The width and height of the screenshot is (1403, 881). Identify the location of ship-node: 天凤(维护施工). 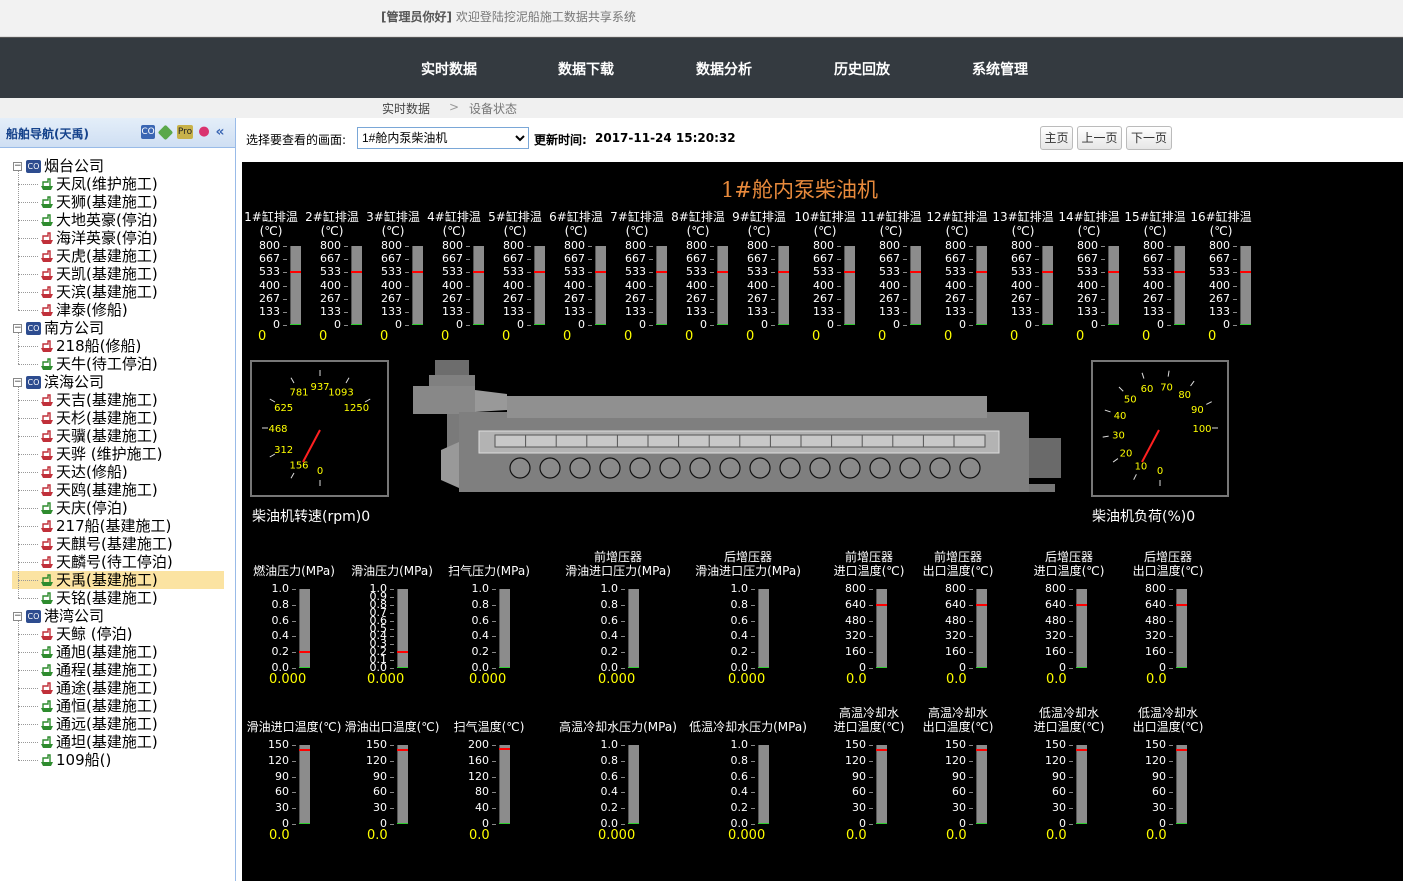
(99, 184).